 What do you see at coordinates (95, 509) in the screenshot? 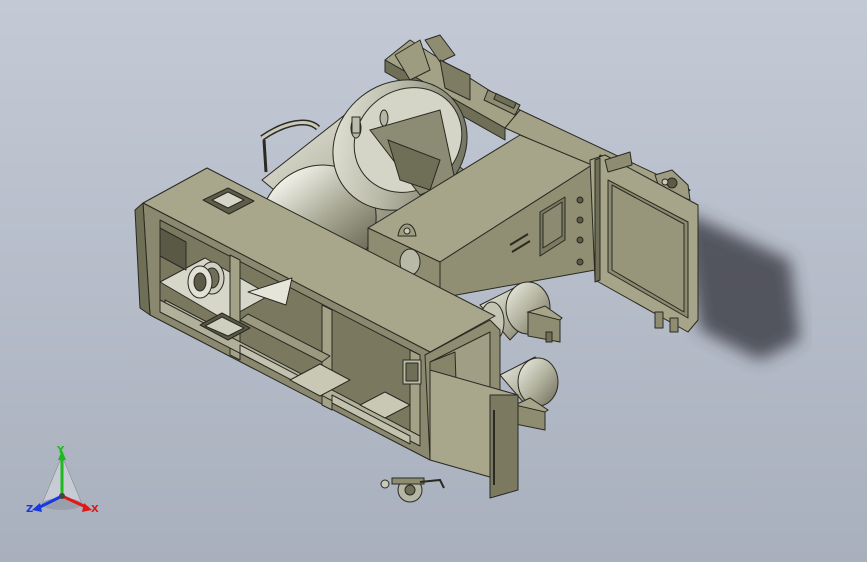
I see `x-axis-label: X` at bounding box center [95, 509].